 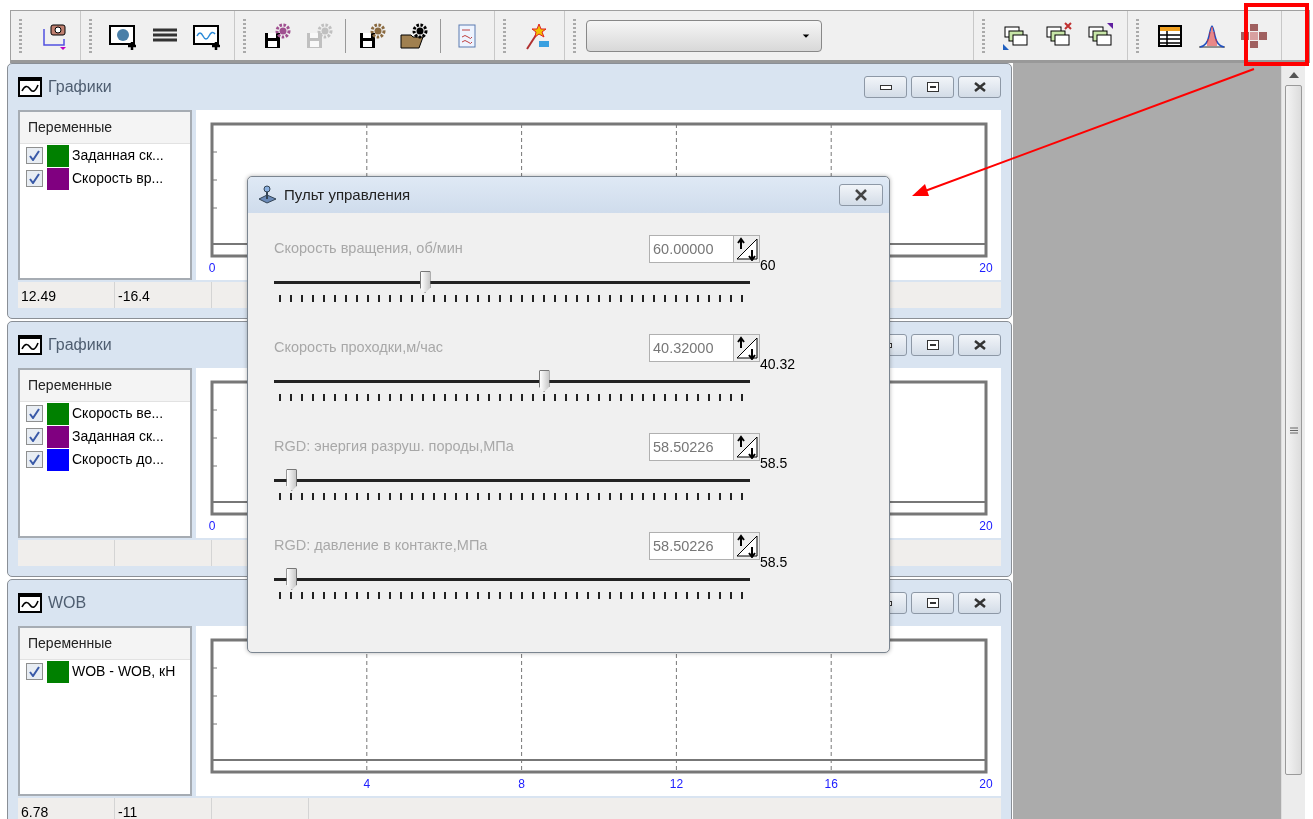 What do you see at coordinates (367, 784) in the screenshot?
I see `axis-tick-label: 4` at bounding box center [367, 784].